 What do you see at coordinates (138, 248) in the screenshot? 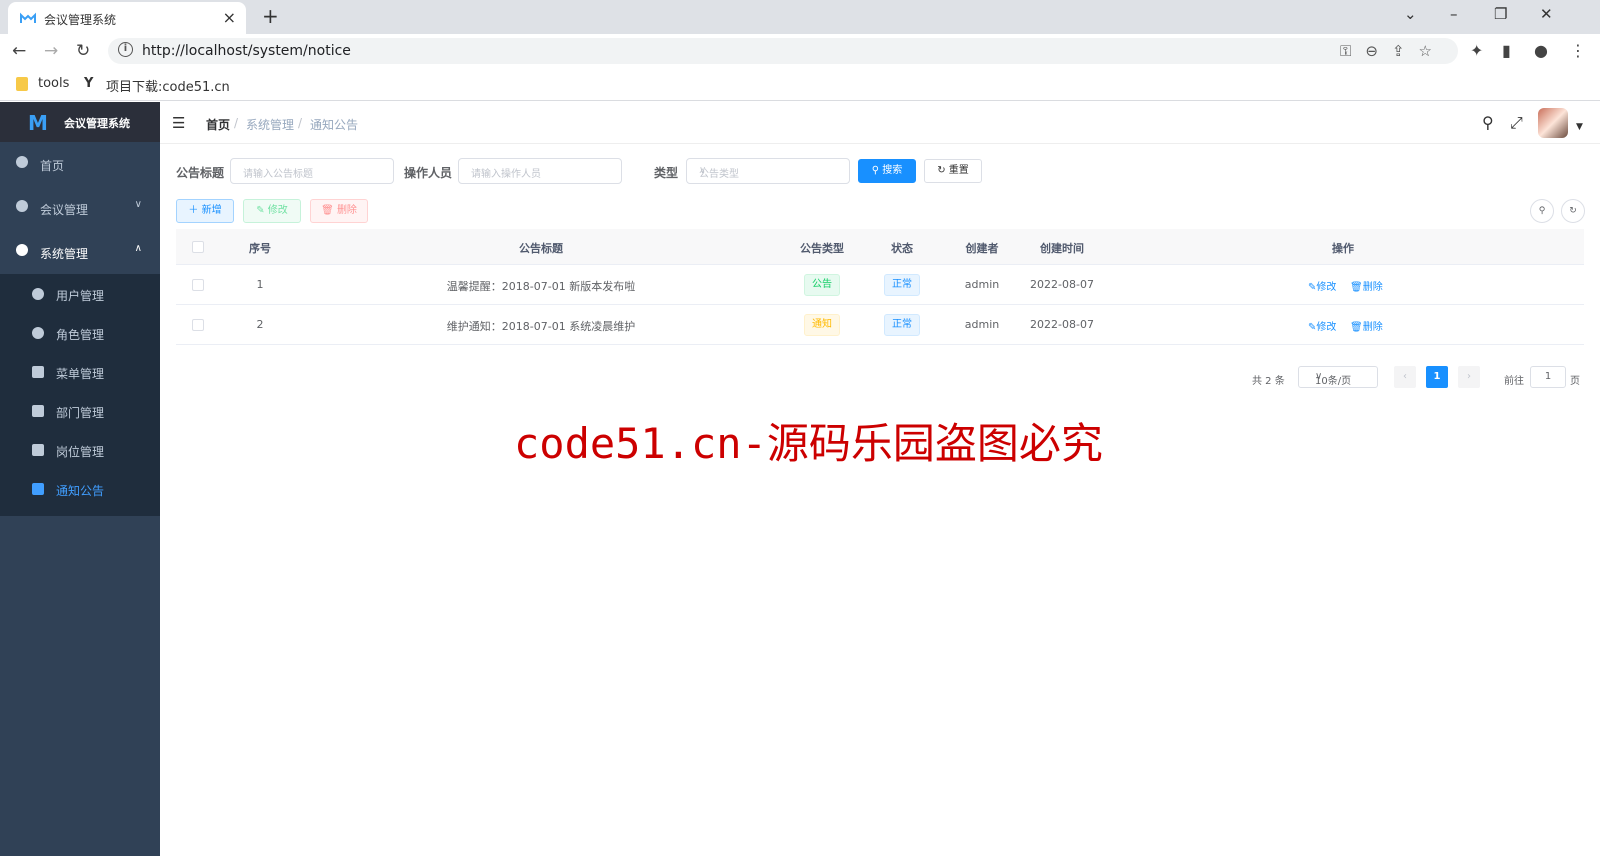
I see `chevron-up-icon: ∧` at bounding box center [138, 248].